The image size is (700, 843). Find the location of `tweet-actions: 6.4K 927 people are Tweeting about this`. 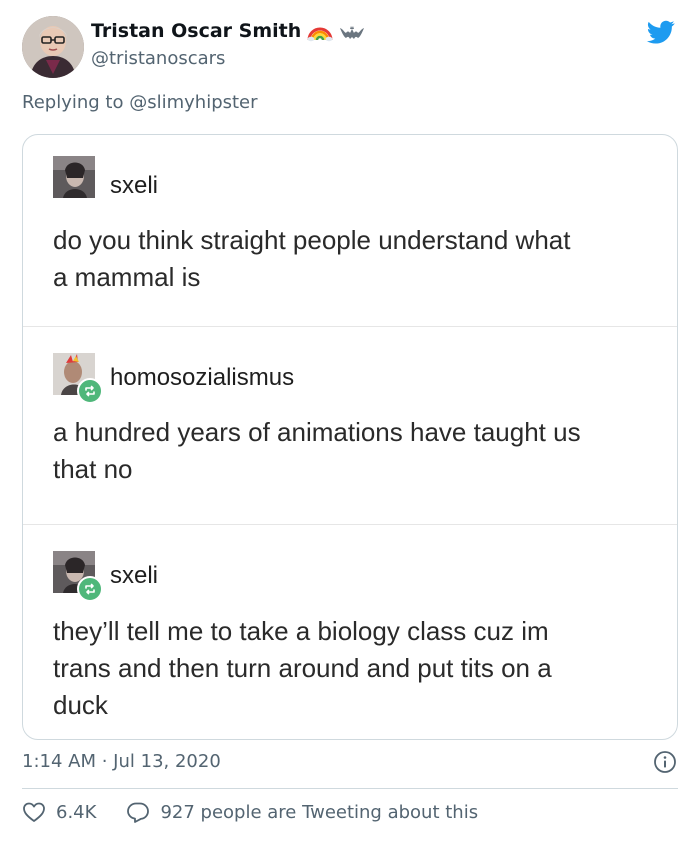

tweet-actions: 6.4K 927 people are Tweeting about this is located at coordinates (265, 812).